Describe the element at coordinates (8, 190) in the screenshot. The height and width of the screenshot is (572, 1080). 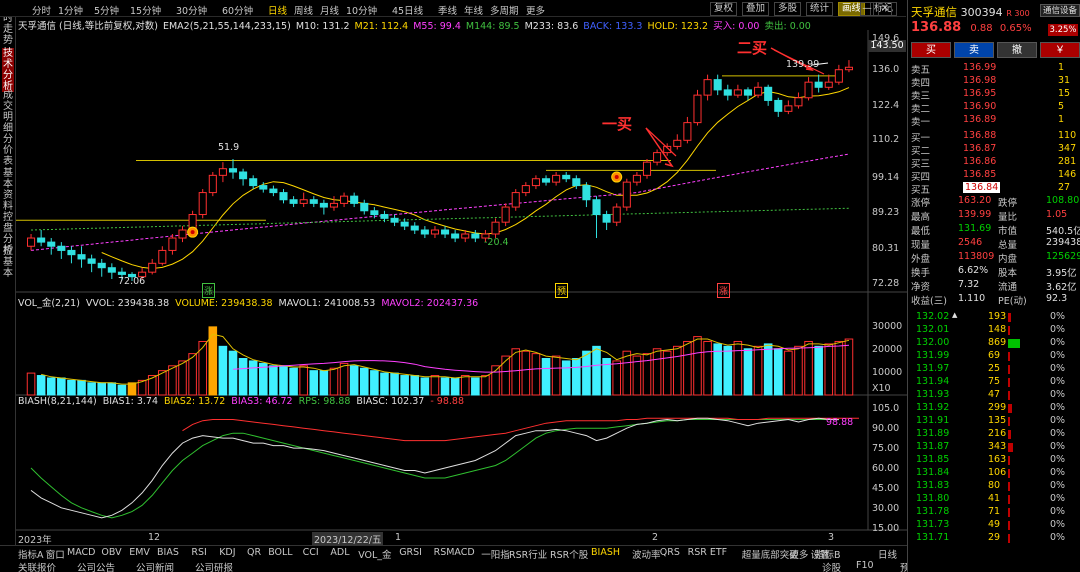
I see `tab-basic-info: 基本资料` at that location.